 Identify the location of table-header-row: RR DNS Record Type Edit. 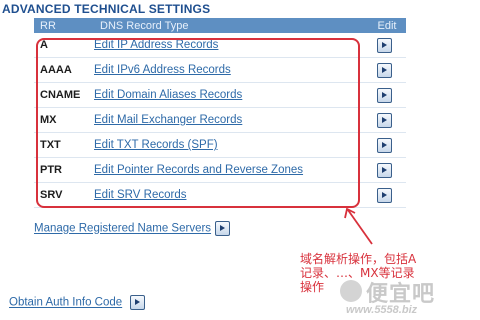
(220, 25).